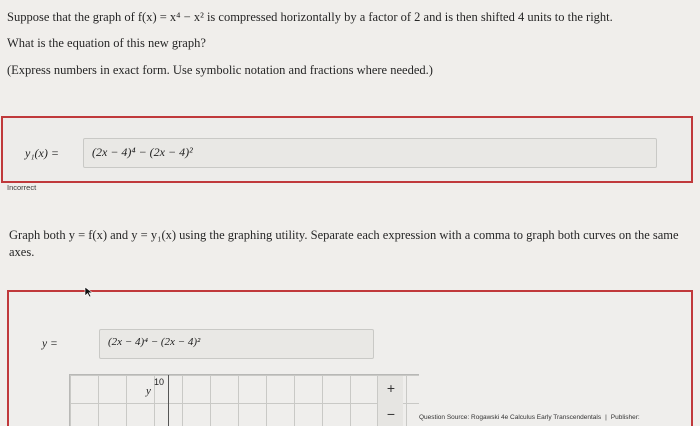 The width and height of the screenshot is (700, 426). Describe the element at coordinates (625, 417) in the screenshot. I see `publisher-link: Publisher:` at that location.